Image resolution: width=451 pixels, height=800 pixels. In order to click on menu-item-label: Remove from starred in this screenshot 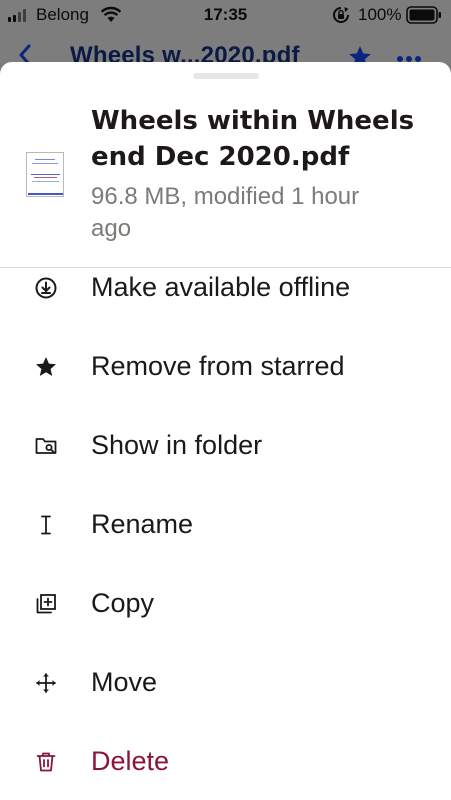, I will do `click(218, 366)`.